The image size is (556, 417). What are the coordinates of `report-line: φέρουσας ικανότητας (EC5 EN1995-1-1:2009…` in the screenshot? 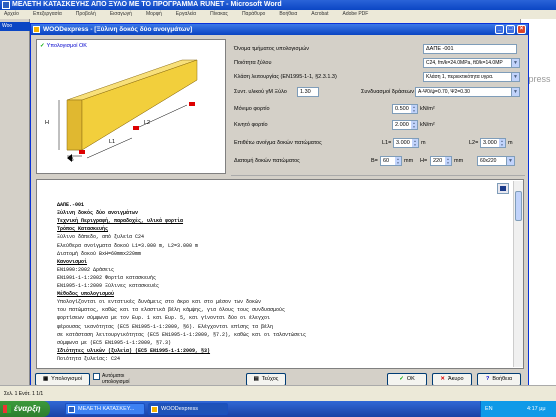 It's located at (165, 326).